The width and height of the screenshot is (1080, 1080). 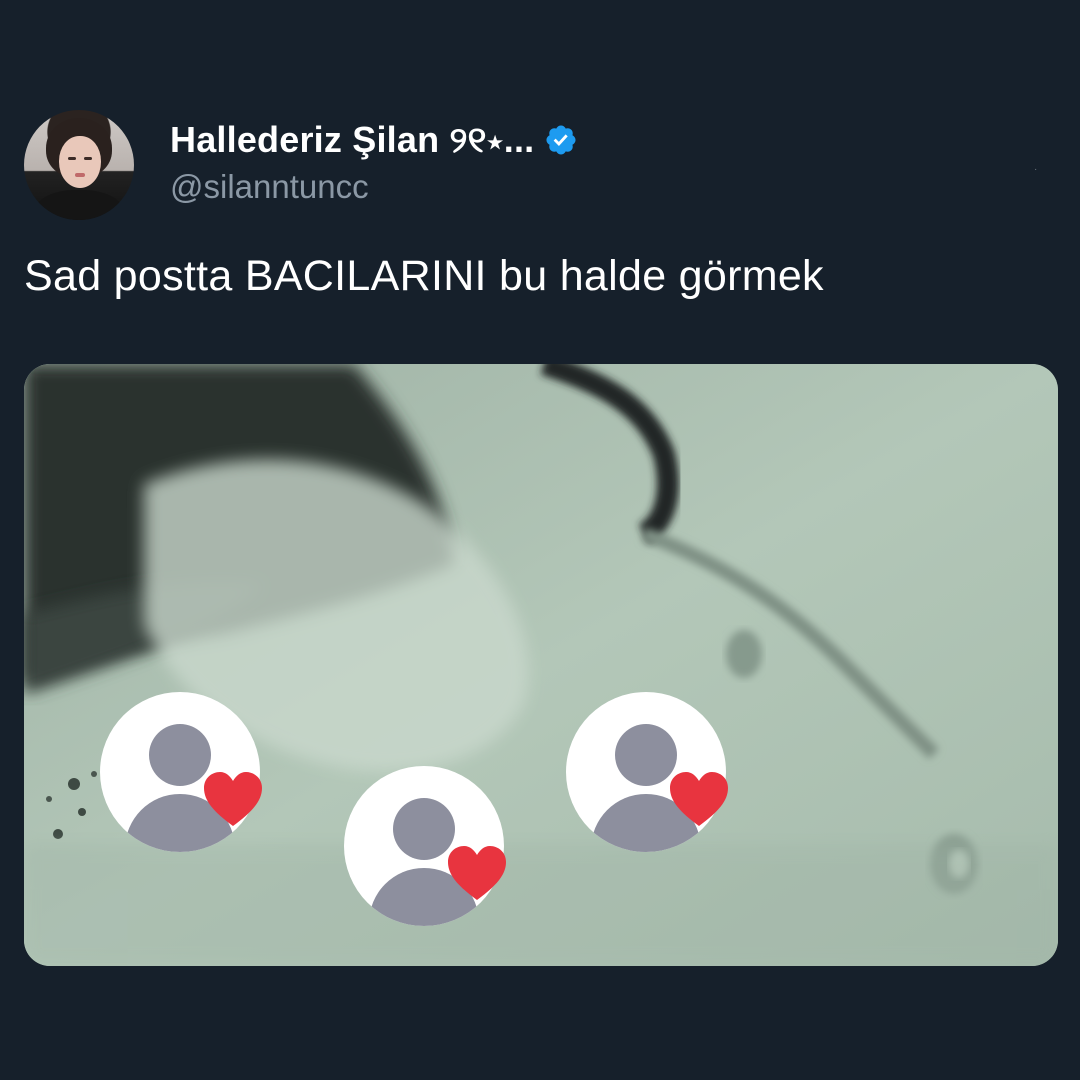 I want to click on author-avatar, so click(x=79, y=165).